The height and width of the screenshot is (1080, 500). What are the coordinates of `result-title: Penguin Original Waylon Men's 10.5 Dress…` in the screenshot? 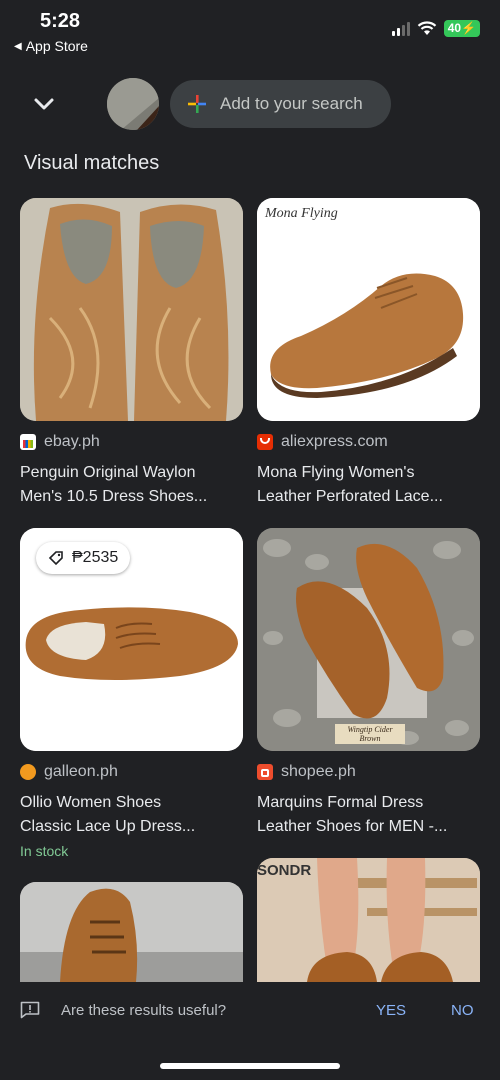 It's located at (131, 485).